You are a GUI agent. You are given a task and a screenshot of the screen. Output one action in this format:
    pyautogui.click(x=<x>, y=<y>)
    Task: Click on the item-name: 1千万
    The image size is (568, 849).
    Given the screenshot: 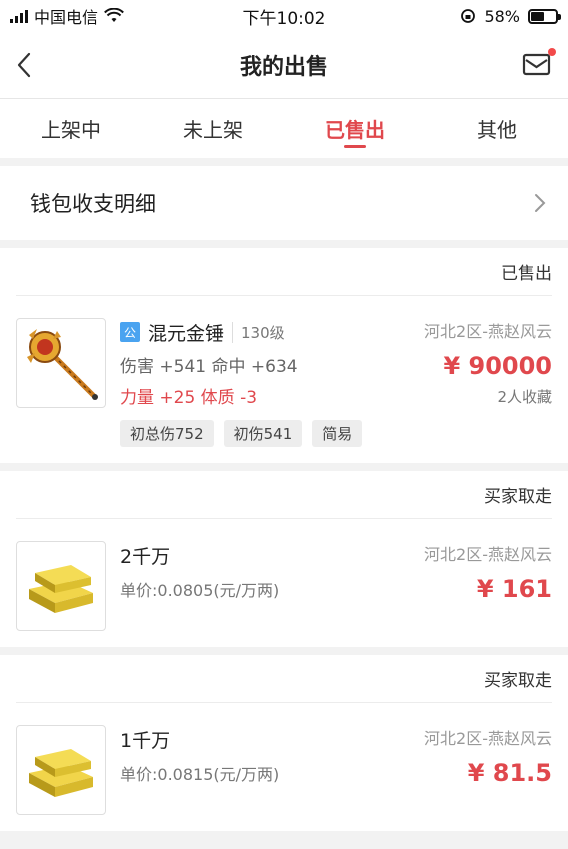 What is the action you would take?
    pyautogui.click(x=145, y=740)
    